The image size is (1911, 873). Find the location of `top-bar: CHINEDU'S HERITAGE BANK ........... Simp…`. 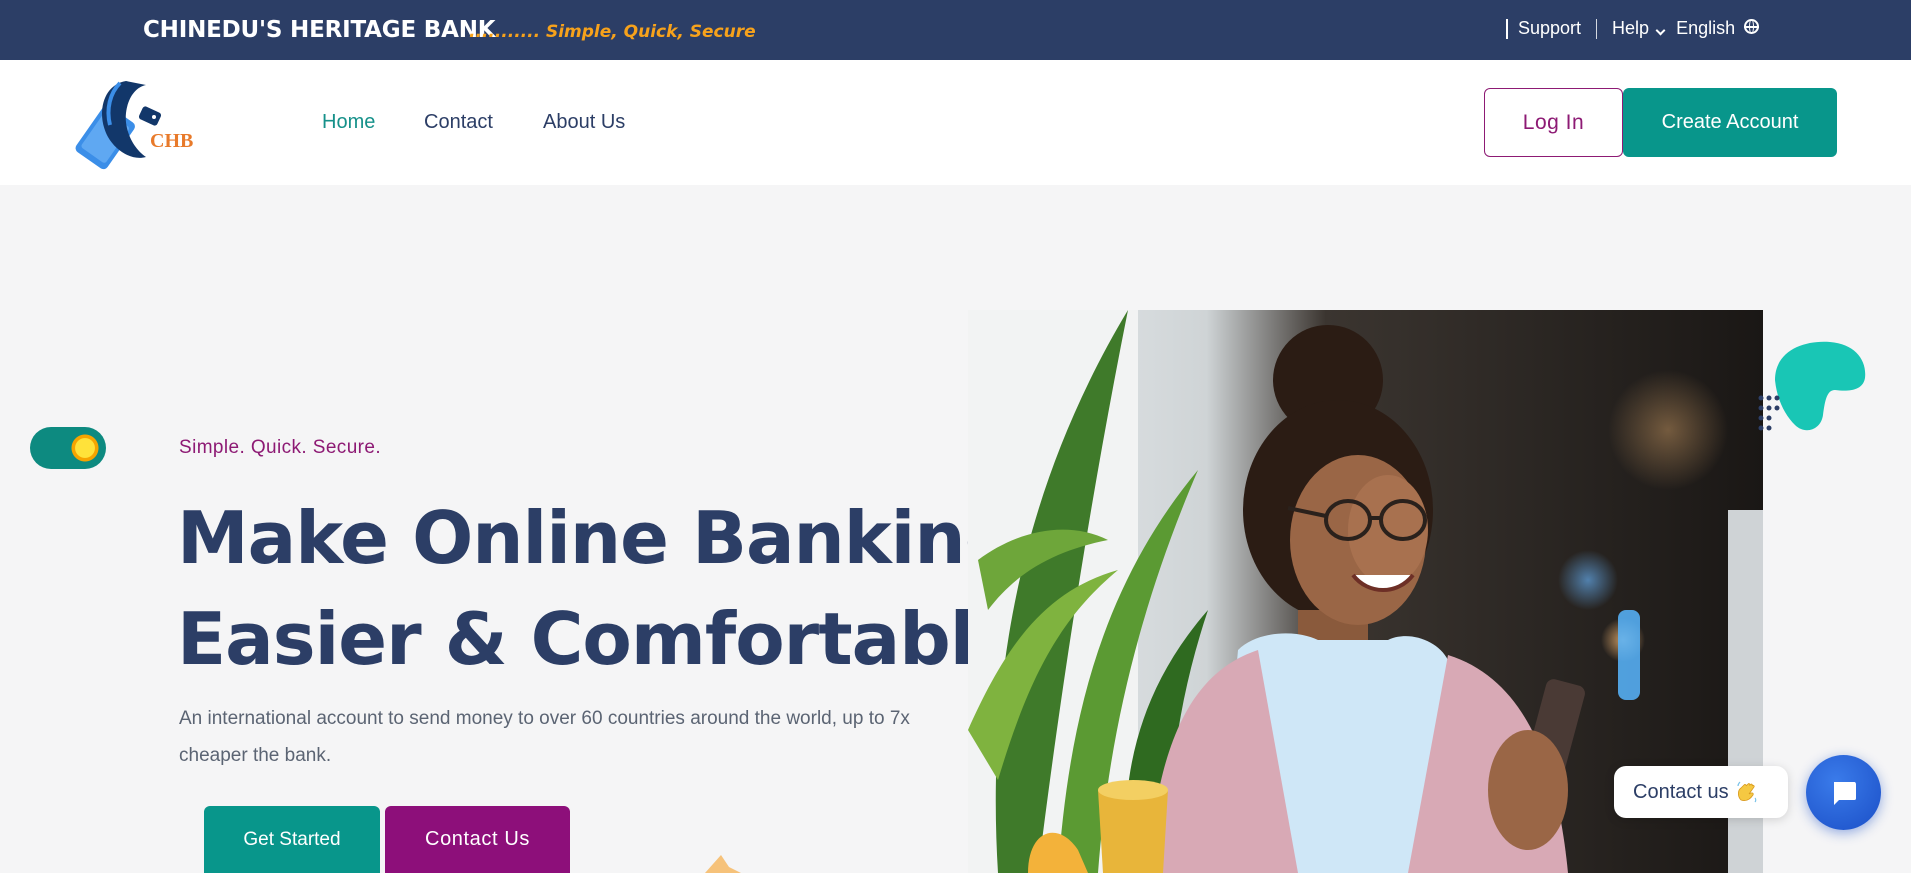

top-bar: CHINEDU'S HERITAGE BANK ........... Simp… is located at coordinates (955, 30).